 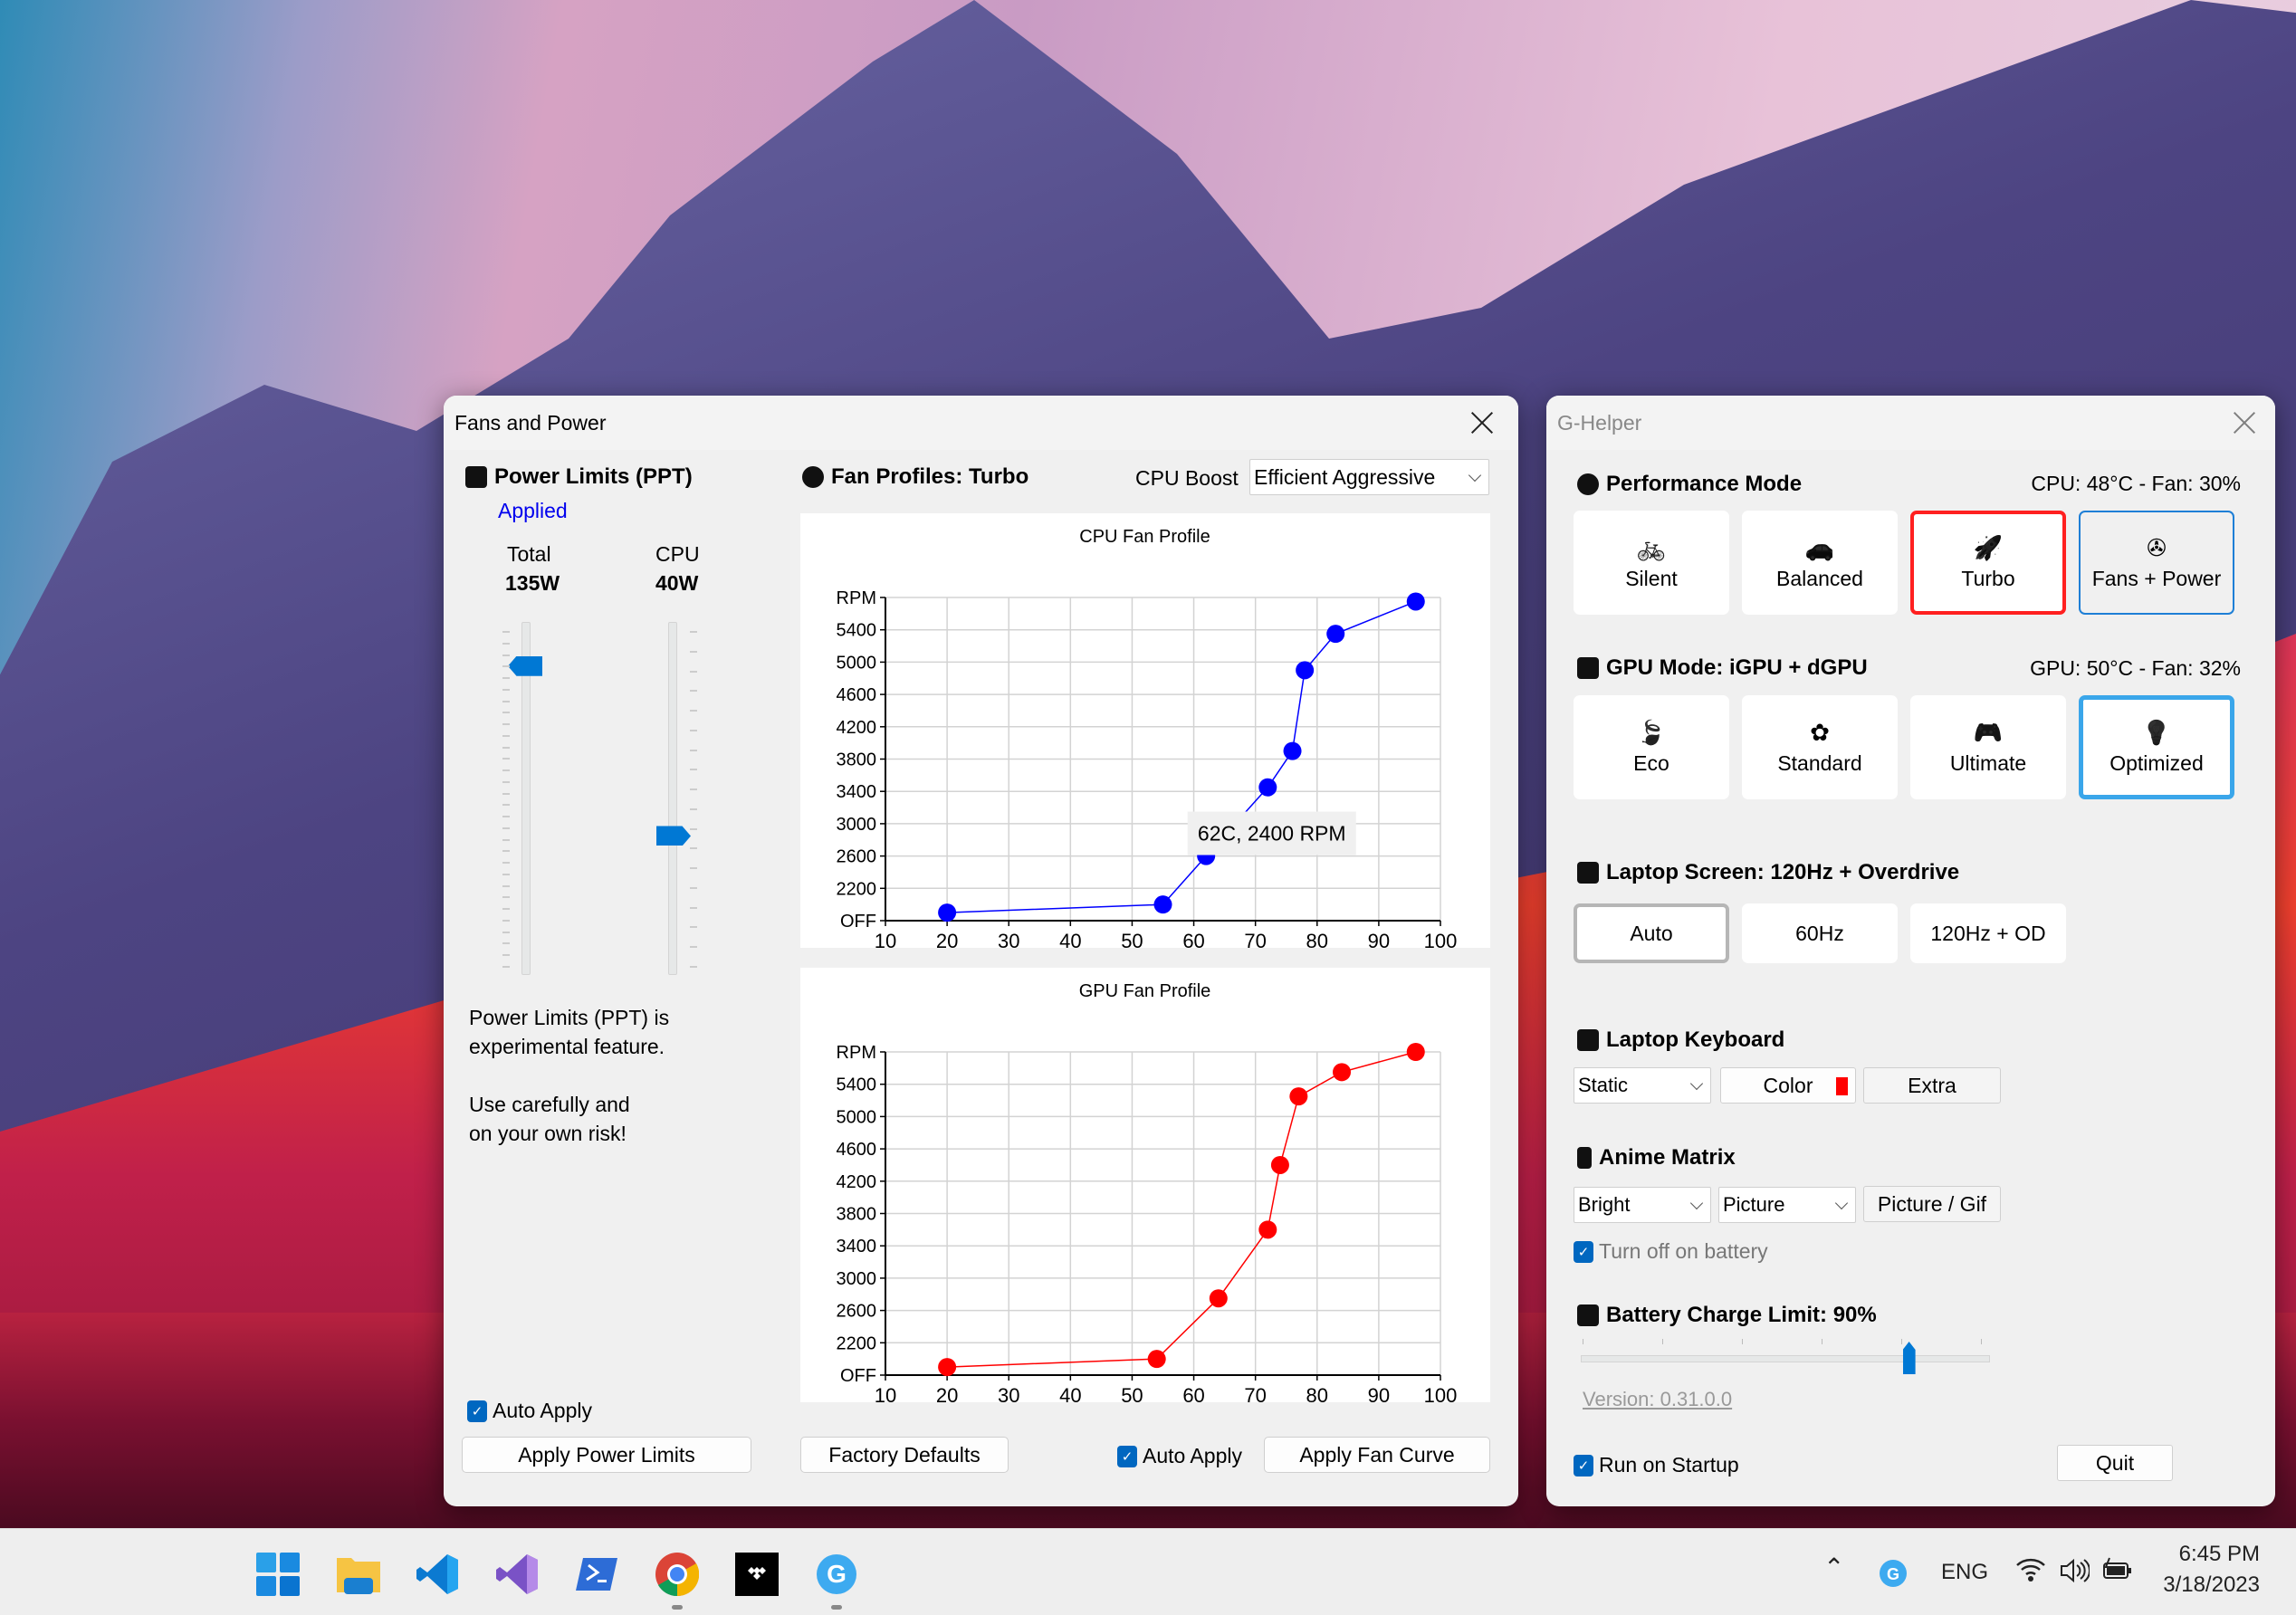 What do you see at coordinates (597, 1574) in the screenshot?
I see `powershell-icon` at bounding box center [597, 1574].